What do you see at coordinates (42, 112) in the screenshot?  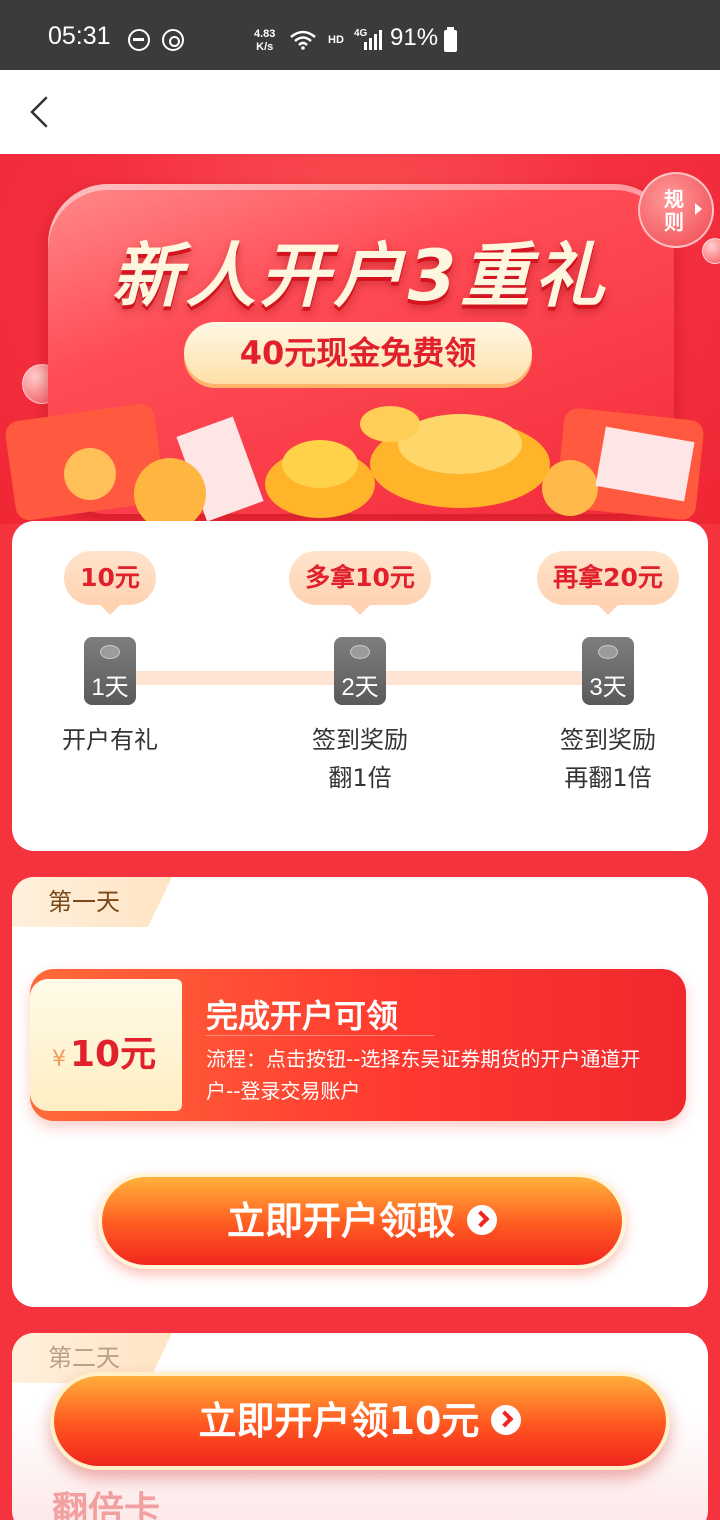 I see `back-icon` at bounding box center [42, 112].